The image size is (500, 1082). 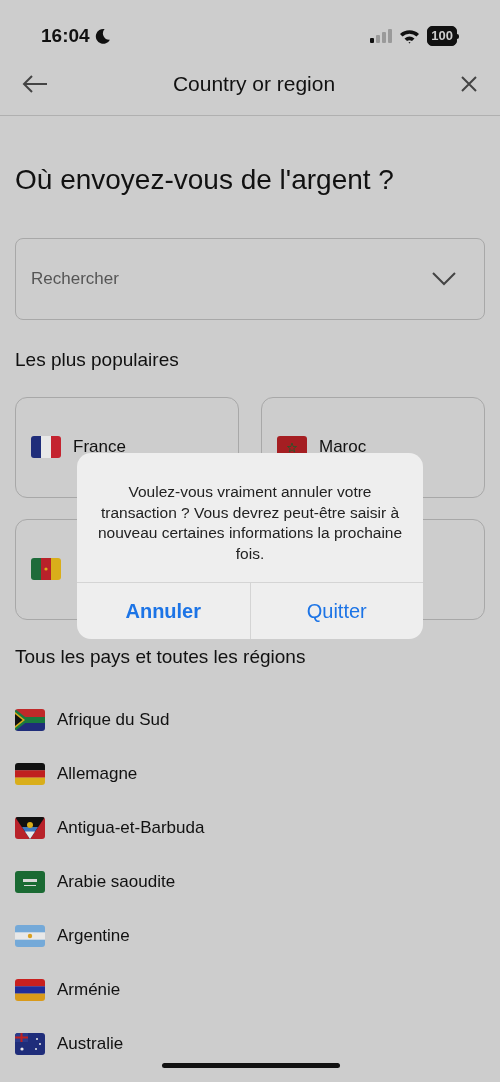 I want to click on page-heading: Où envoyez-vous de l'argent ?, so click(x=205, y=180).